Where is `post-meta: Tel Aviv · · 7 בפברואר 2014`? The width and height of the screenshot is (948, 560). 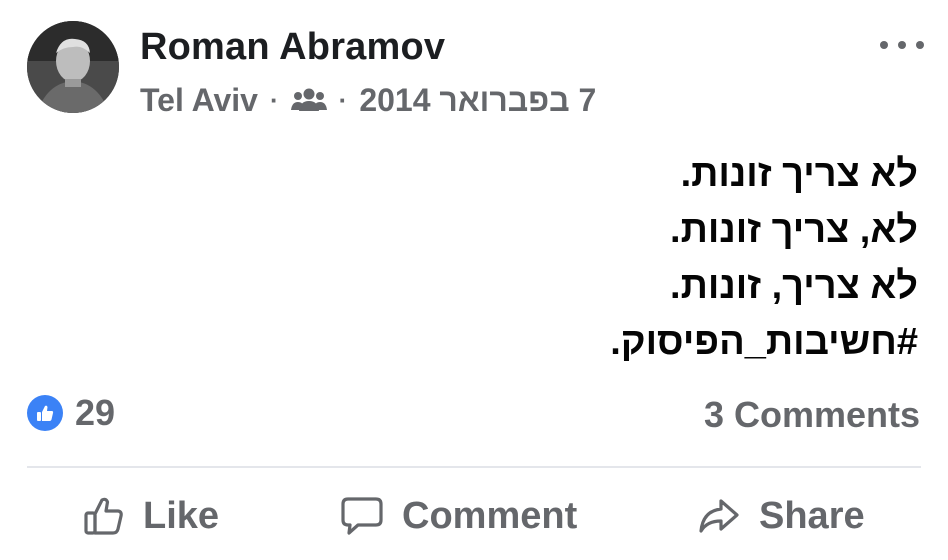 post-meta: Tel Aviv · · 7 בפברואר 2014 is located at coordinates (368, 100).